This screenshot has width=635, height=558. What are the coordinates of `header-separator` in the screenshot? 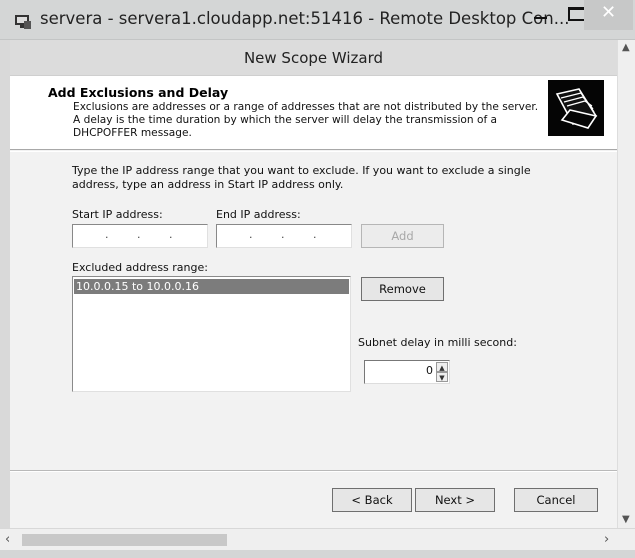 It's located at (313, 151).